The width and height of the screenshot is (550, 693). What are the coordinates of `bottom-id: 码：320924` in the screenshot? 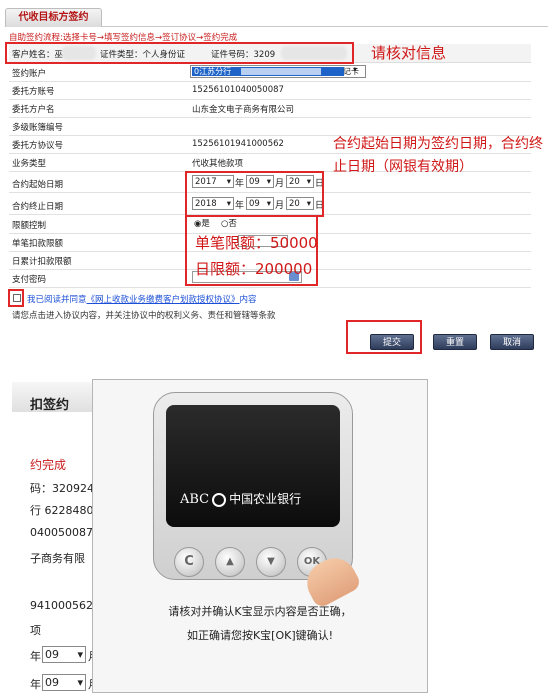 It's located at (62, 488).